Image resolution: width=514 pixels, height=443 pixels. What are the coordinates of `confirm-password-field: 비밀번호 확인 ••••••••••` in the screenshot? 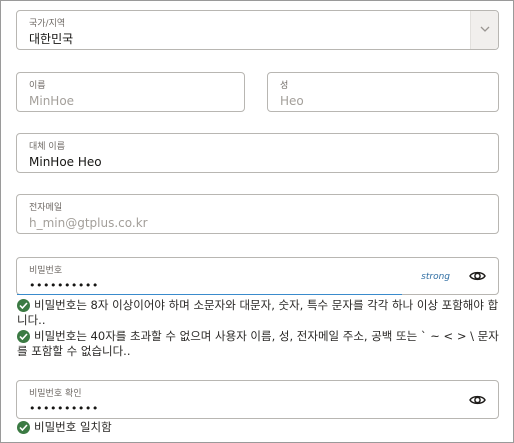 It's located at (257, 399).